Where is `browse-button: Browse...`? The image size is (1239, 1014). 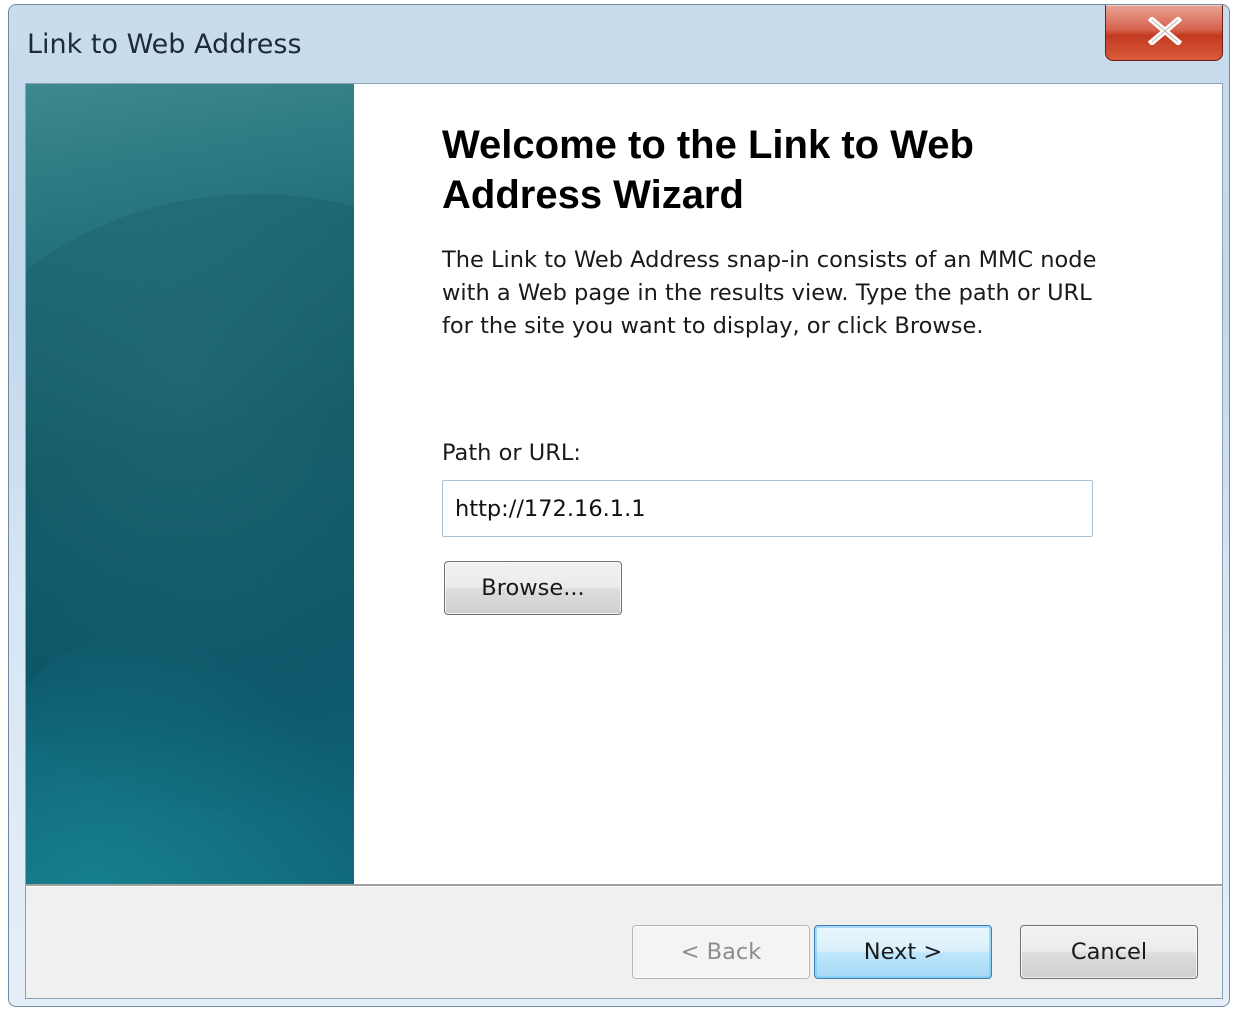 browse-button: Browse... is located at coordinates (533, 588).